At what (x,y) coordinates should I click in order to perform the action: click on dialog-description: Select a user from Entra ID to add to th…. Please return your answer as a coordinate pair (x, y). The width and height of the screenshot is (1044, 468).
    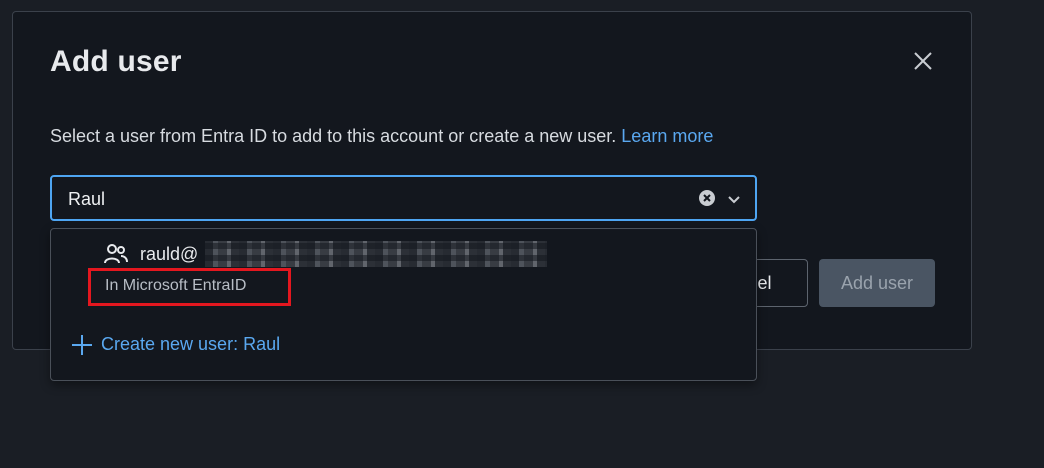
    Looking at the image, I should click on (381, 136).